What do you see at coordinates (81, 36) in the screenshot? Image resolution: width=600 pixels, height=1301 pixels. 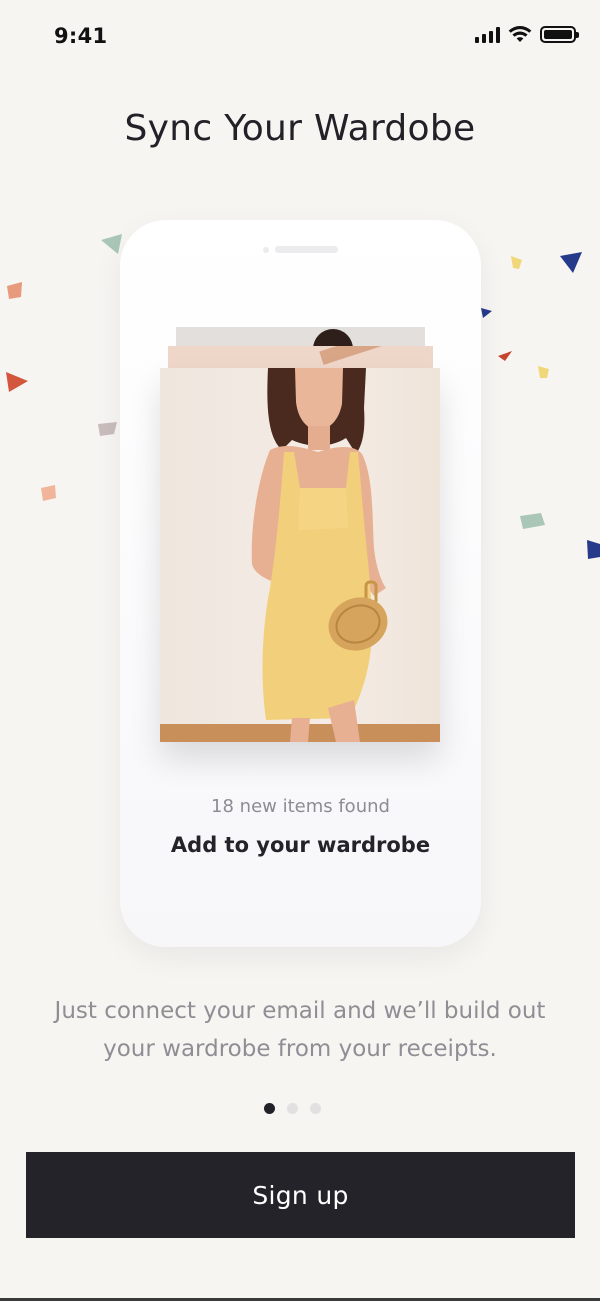 I see `status-time: 9:41` at bounding box center [81, 36].